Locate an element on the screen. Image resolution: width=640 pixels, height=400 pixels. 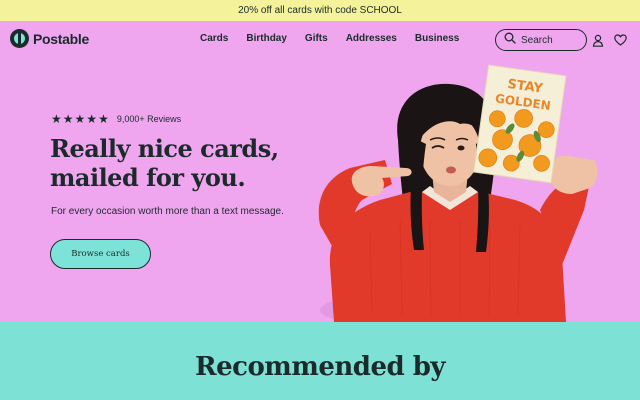
hero-headline: Really nice cards, mailed for you. is located at coordinates (200, 163).